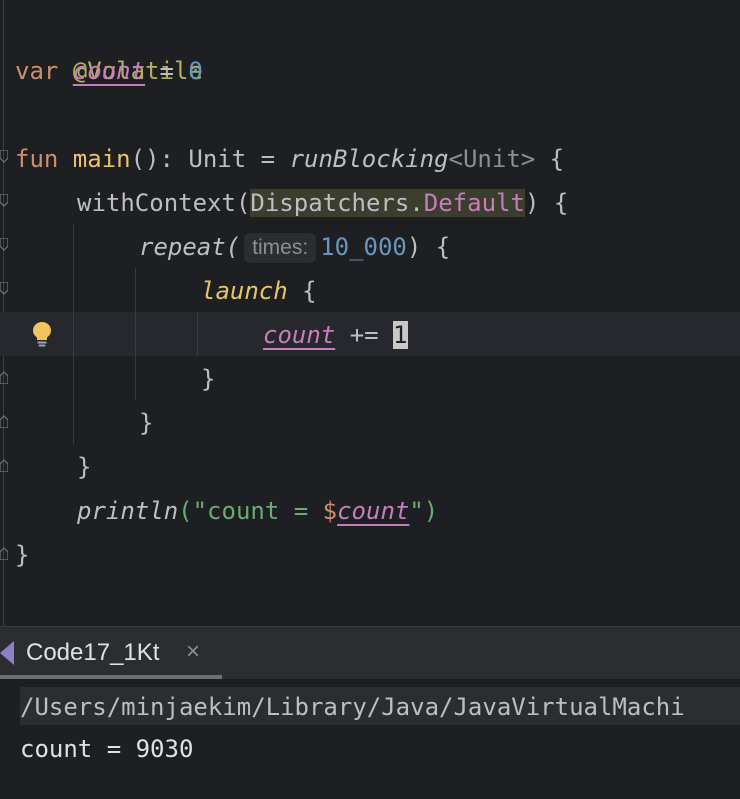  Describe the element at coordinates (107, 749) in the screenshot. I see `console-result-text: count = 9030` at that location.